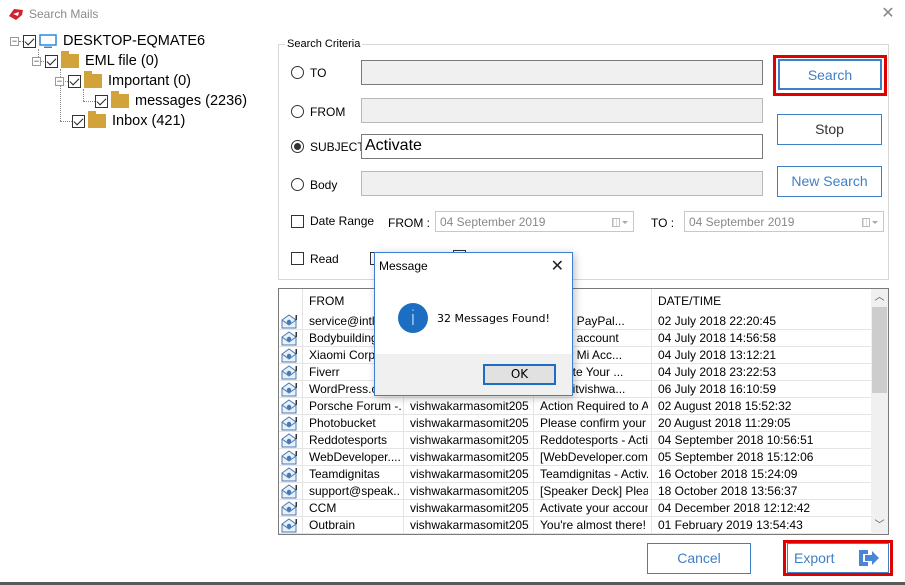 The height and width of the screenshot is (585, 905). What do you see at coordinates (725, 406) in the screenshot?
I see `cell-date: 02 August 2018 15:52:32` at bounding box center [725, 406].